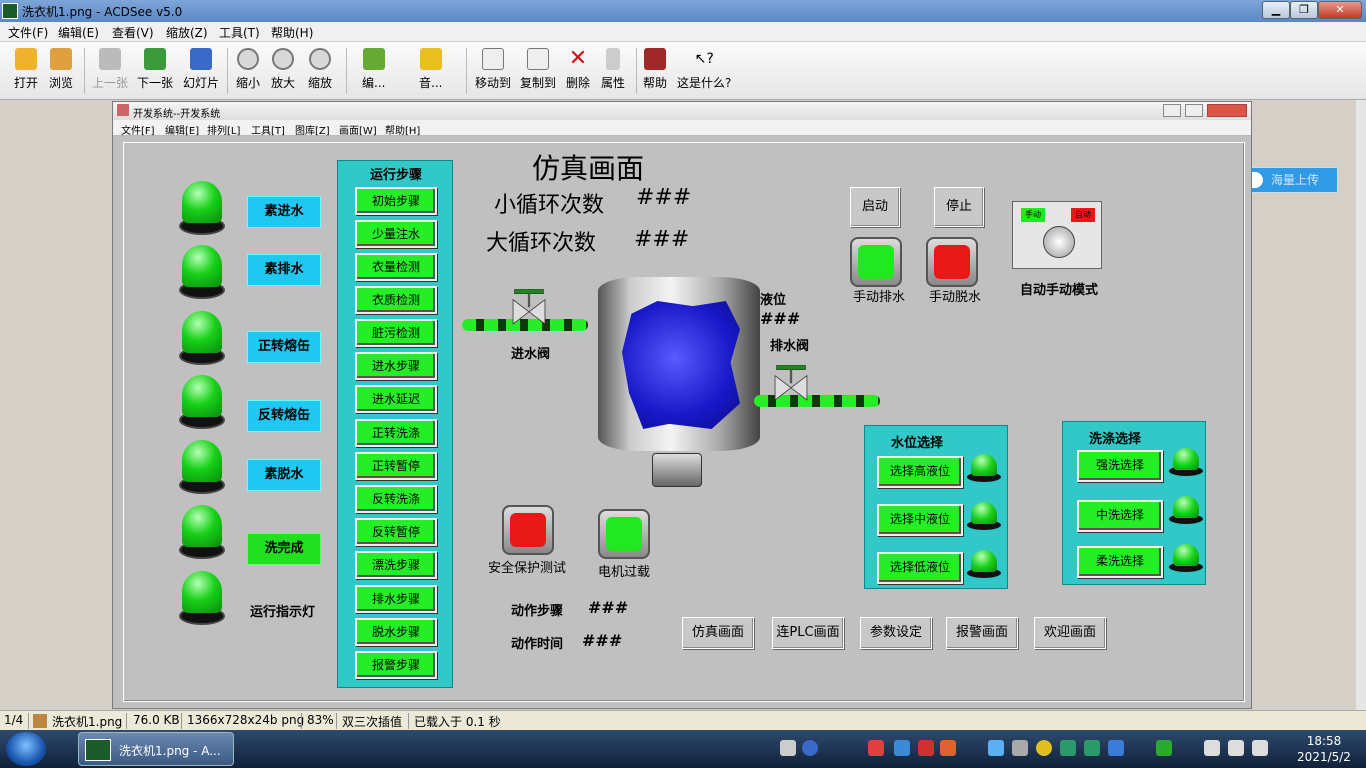  What do you see at coordinates (201, 69) in the screenshot?
I see `slideshow-button: 幻灯片` at bounding box center [201, 69].